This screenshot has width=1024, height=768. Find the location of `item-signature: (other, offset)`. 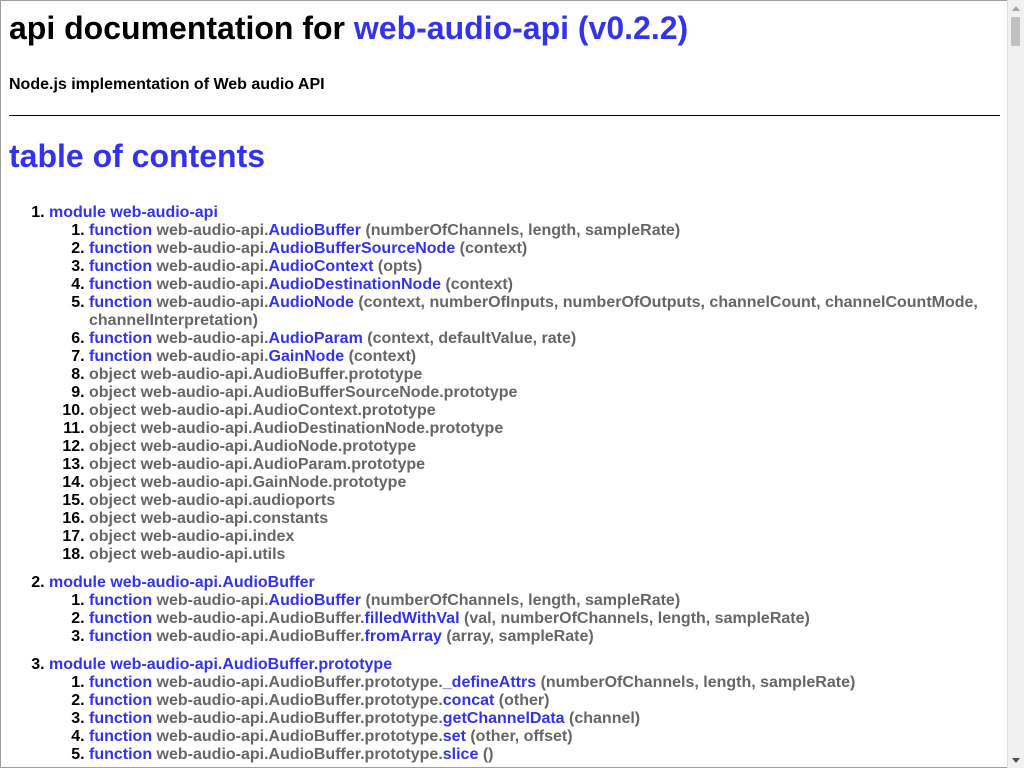

item-signature: (other, offset) is located at coordinates (521, 736).